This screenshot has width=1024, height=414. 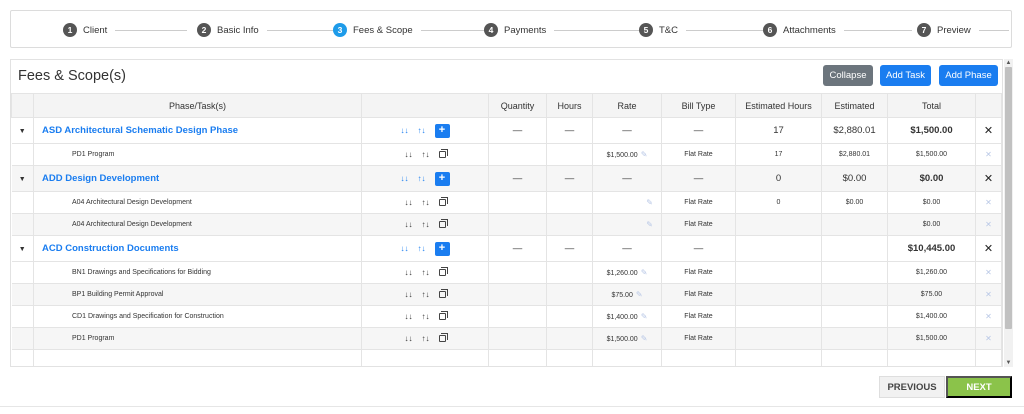 I want to click on scroll-thumb, so click(x=1008, y=198).